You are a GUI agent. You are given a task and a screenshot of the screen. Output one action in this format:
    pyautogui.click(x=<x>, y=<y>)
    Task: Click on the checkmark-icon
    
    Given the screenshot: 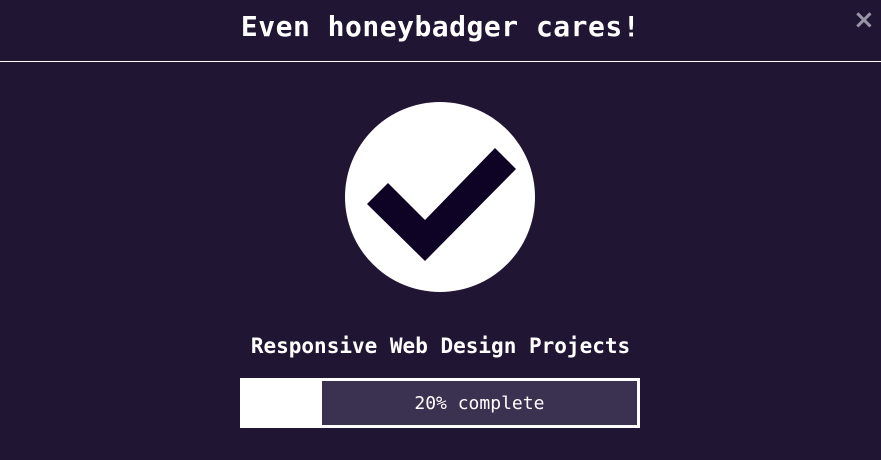 What is the action you would take?
    pyautogui.click(x=441, y=204)
    